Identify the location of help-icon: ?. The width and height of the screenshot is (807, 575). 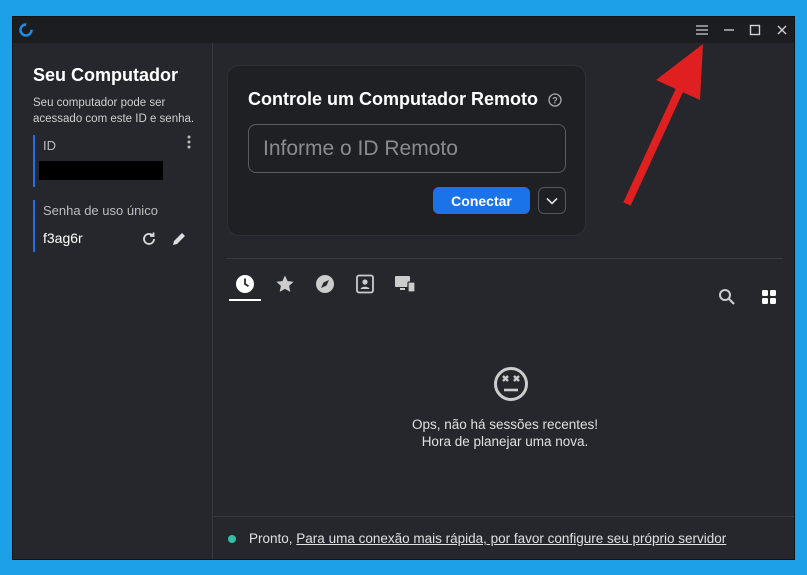
(555, 100).